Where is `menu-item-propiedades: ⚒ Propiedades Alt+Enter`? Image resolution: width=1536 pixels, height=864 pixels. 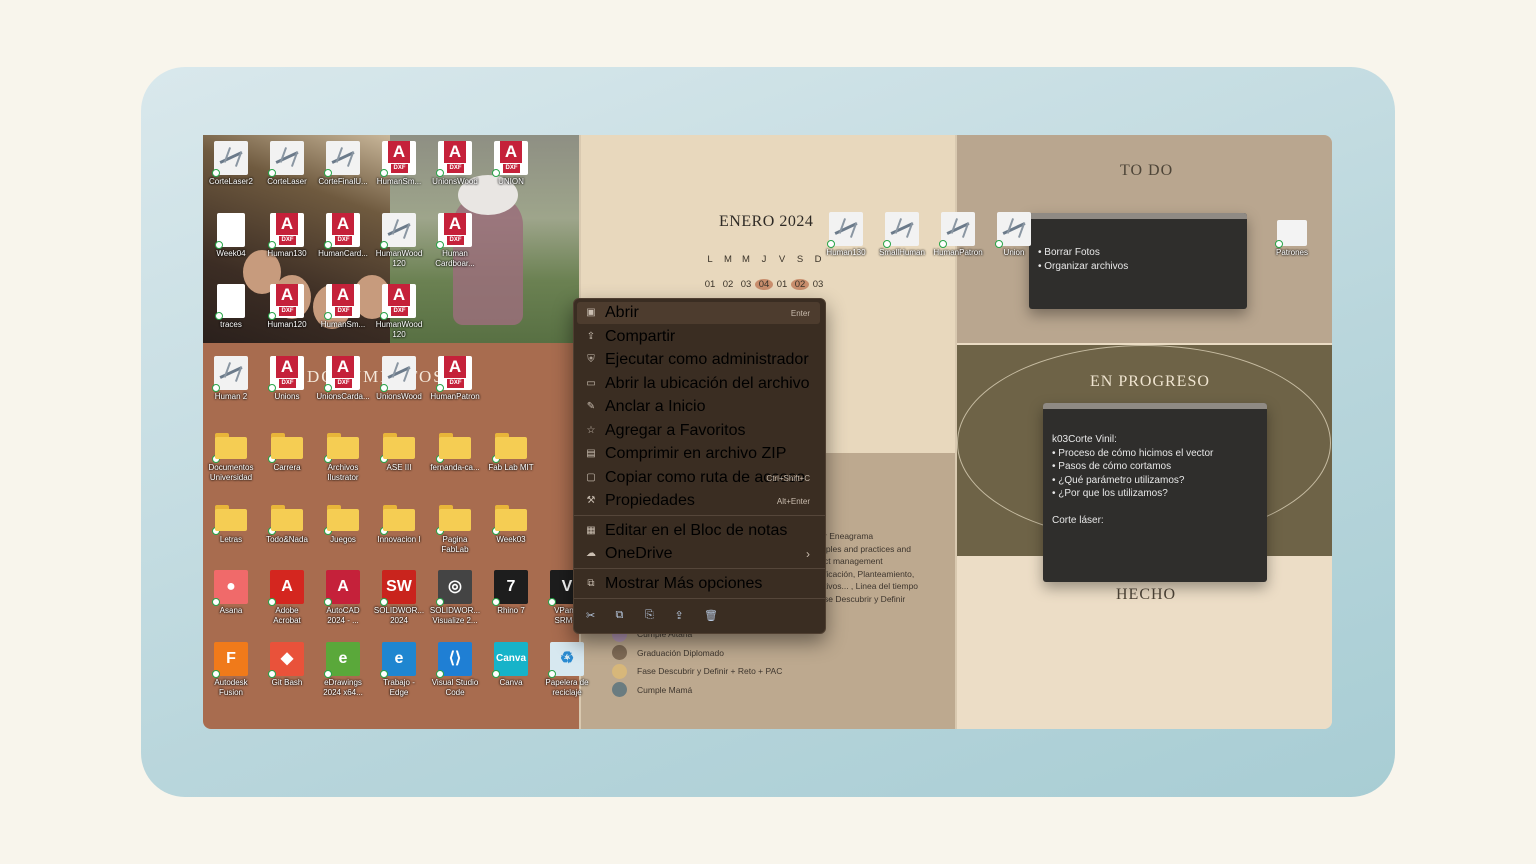
menu-item-propiedades: ⚒ Propiedades Alt+Enter is located at coordinates (698, 501).